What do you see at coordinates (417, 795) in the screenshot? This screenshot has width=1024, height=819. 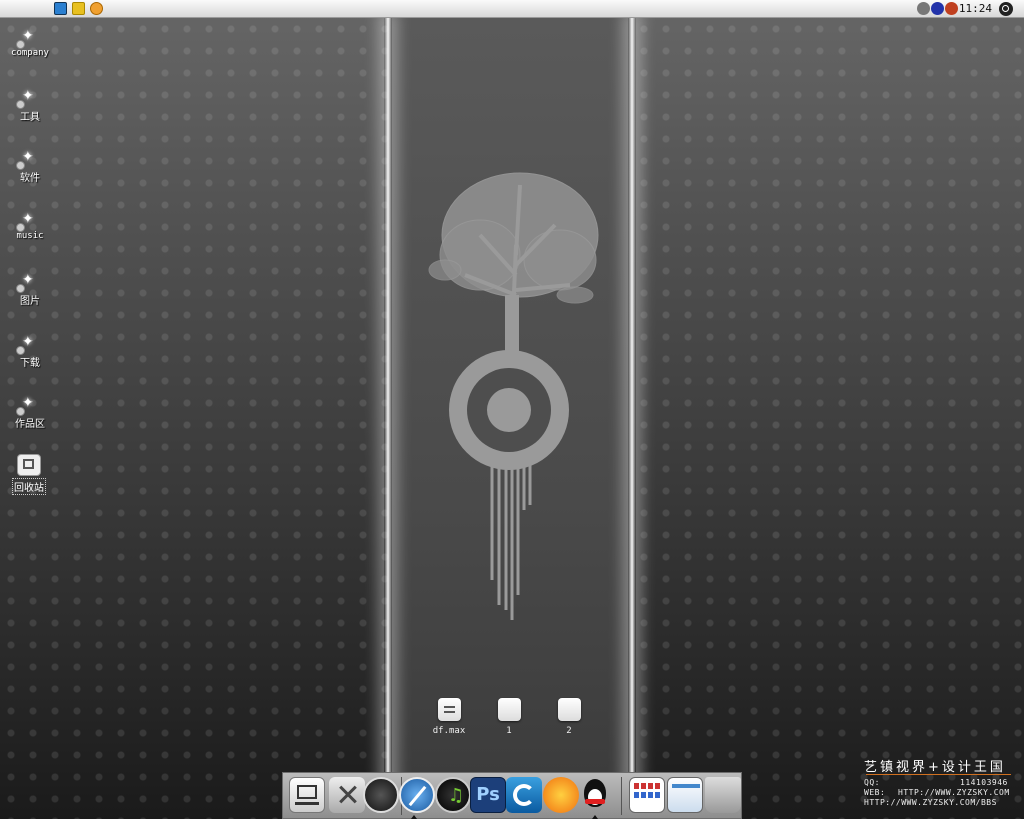 I see `safari-icon` at bounding box center [417, 795].